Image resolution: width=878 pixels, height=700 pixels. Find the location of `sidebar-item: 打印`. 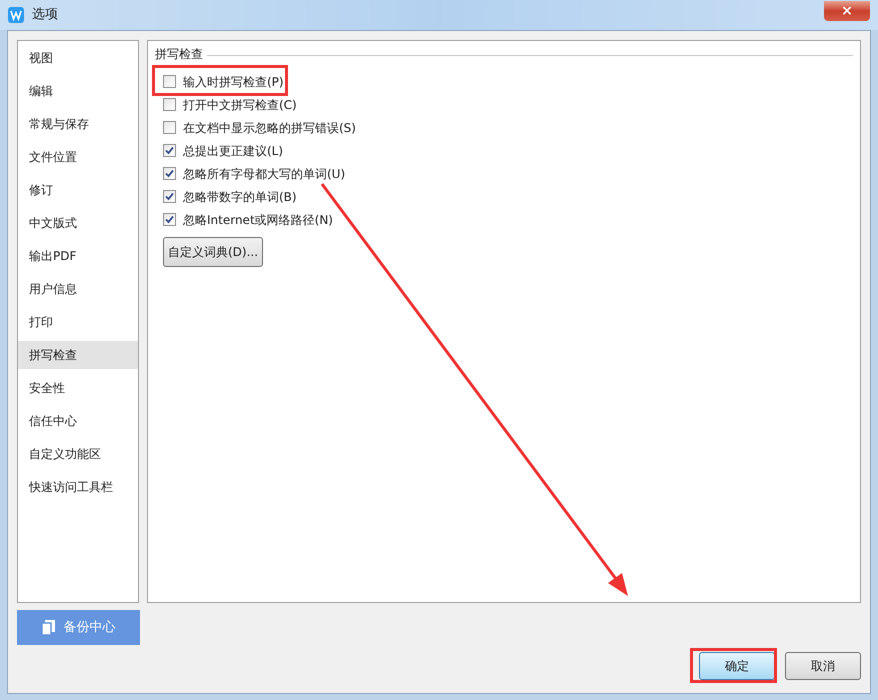

sidebar-item: 打印 is located at coordinates (78, 322).